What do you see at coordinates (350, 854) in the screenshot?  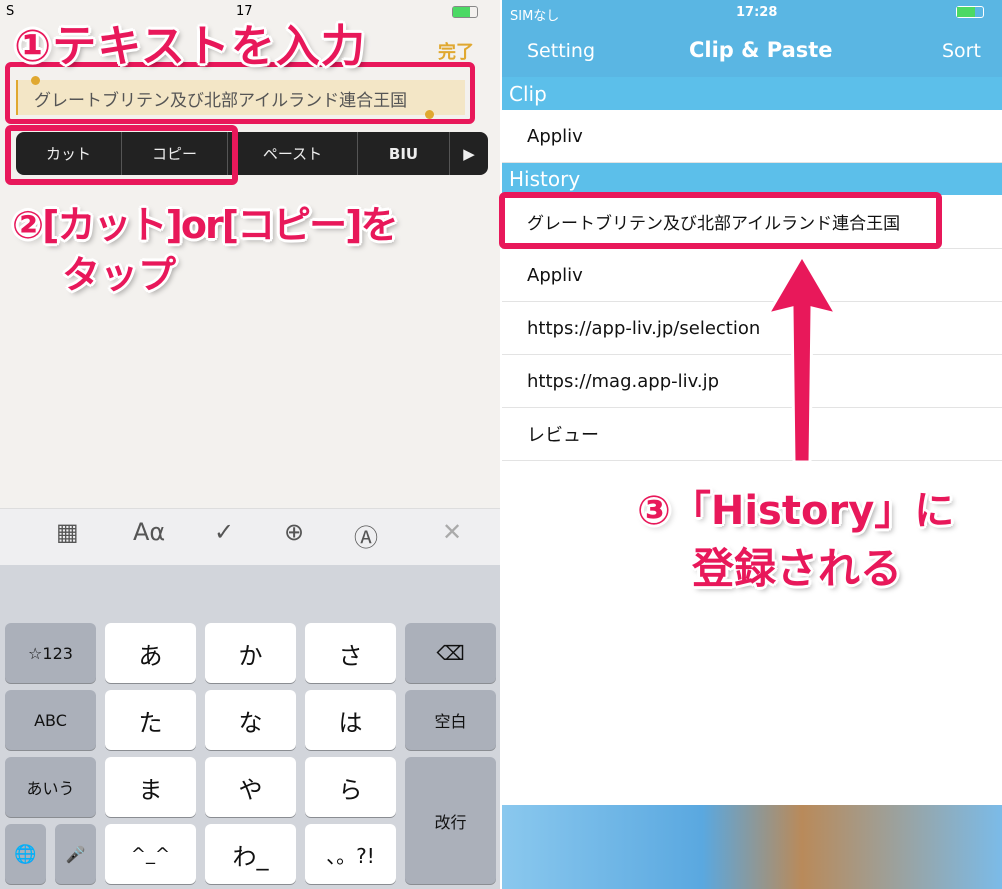 I see `key-punctuation: 、。?!` at bounding box center [350, 854].